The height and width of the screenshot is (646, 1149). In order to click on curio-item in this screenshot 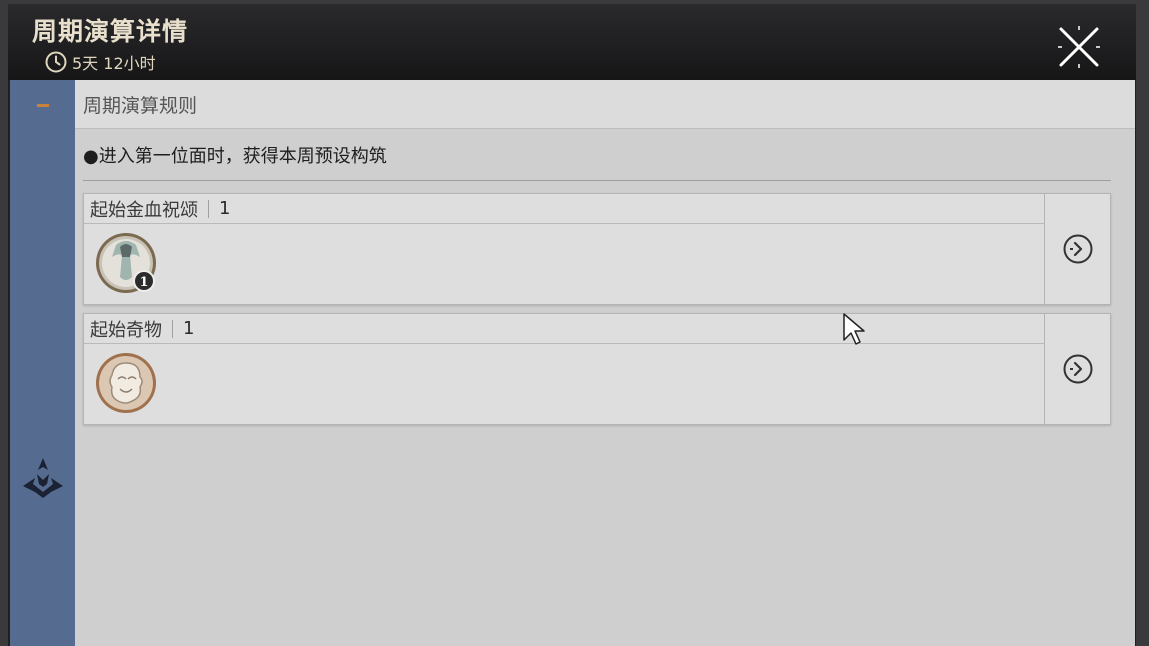, I will do `click(126, 383)`.